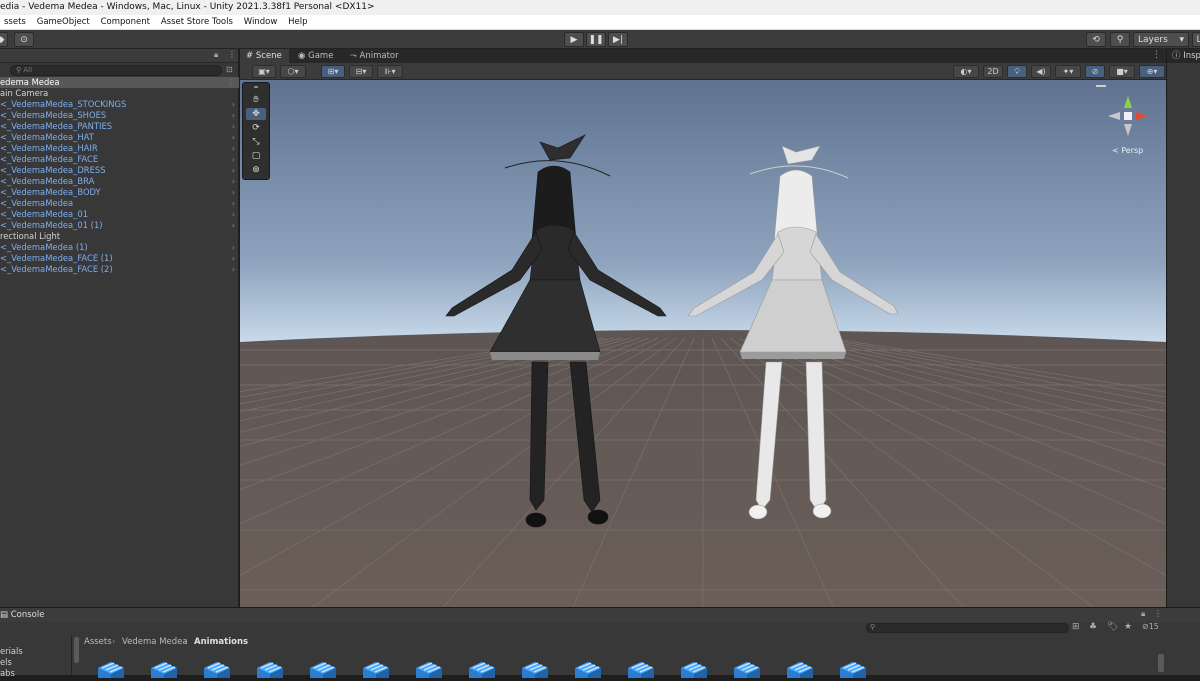 The height and width of the screenshot is (681, 1200). What do you see at coordinates (119, 137) in the screenshot?
I see `hierarchy-item: <_VedemaMedea_HAT ›` at bounding box center [119, 137].